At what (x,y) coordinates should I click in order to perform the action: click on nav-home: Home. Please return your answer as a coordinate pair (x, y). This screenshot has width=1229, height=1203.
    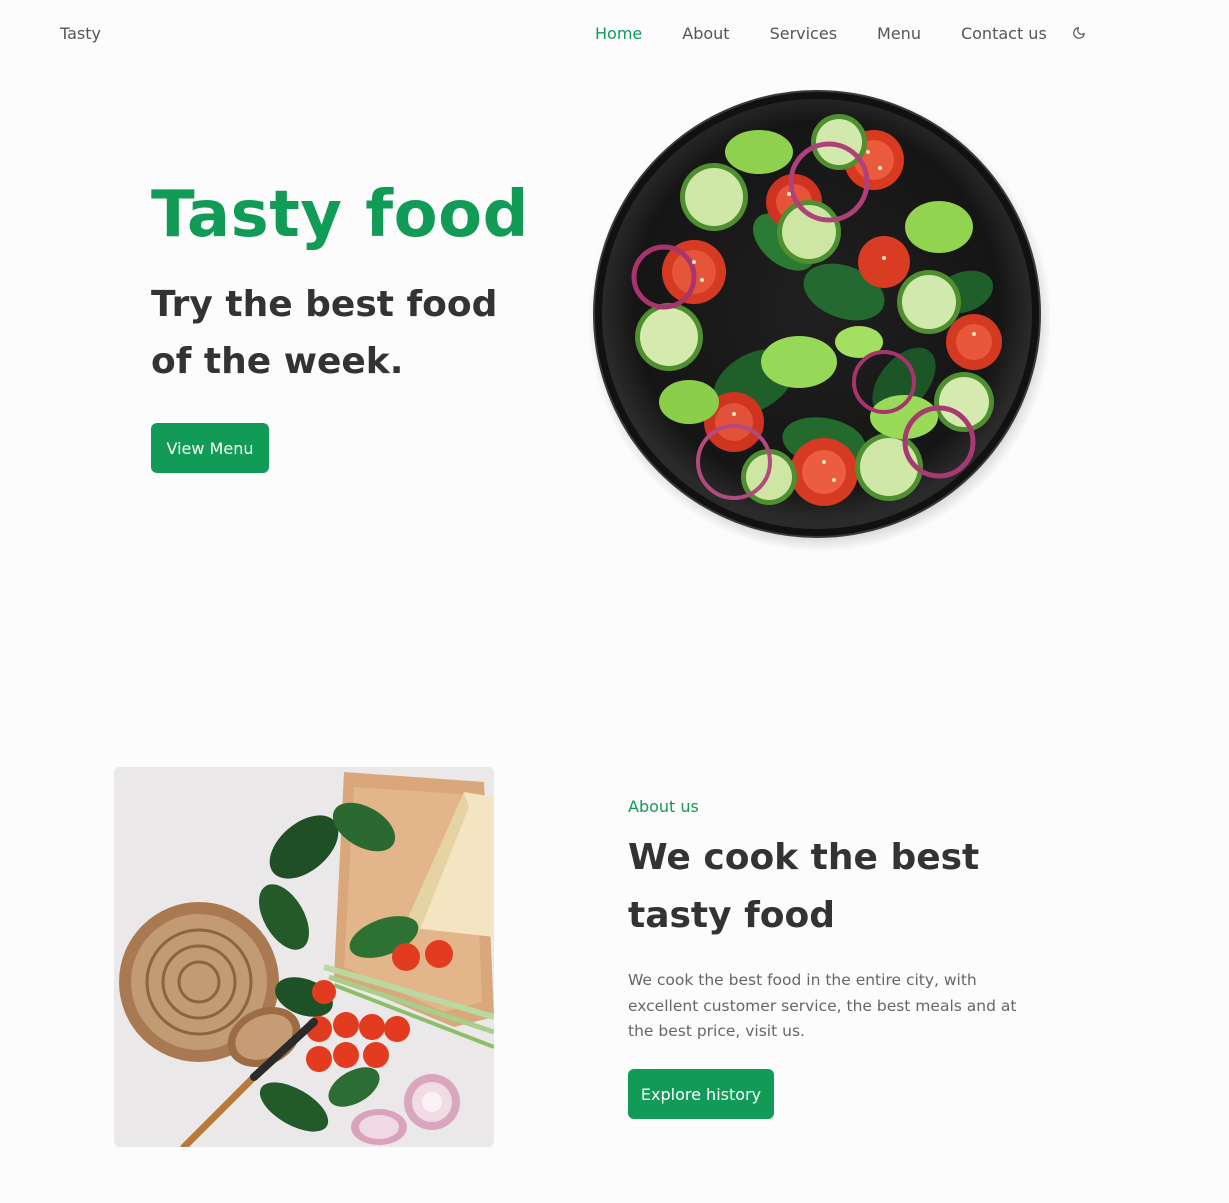
    Looking at the image, I should click on (618, 33).